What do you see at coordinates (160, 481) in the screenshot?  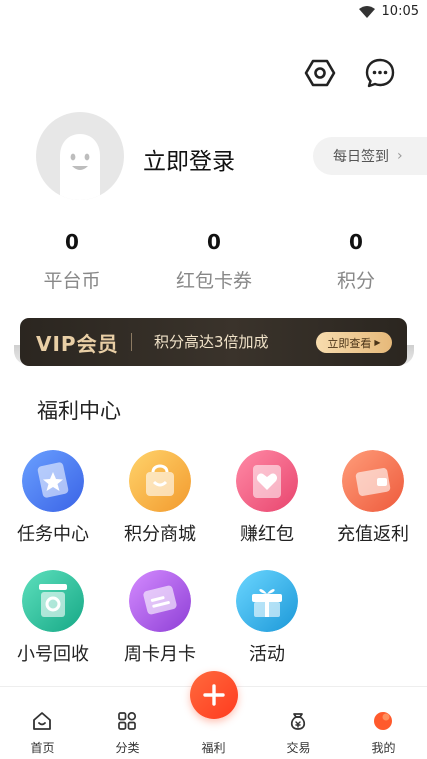 I see `shopping-bag-icon` at bounding box center [160, 481].